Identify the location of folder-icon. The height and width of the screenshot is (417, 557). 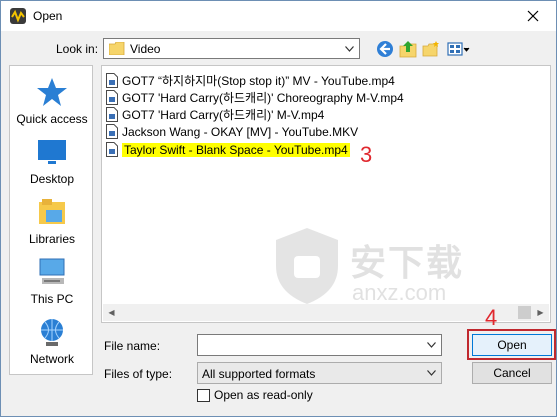
(117, 48).